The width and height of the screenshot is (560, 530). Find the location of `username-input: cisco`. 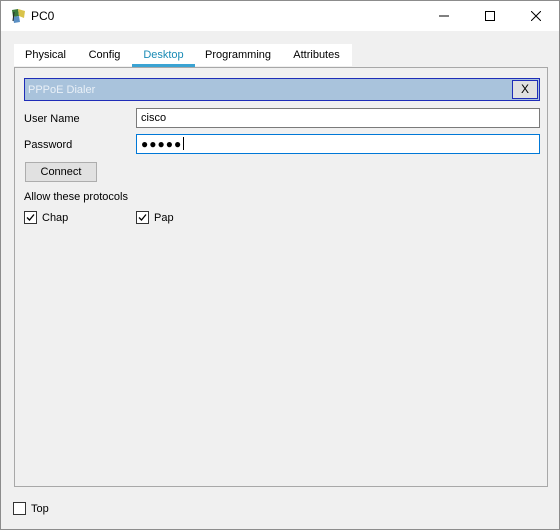

username-input: cisco is located at coordinates (338, 118).